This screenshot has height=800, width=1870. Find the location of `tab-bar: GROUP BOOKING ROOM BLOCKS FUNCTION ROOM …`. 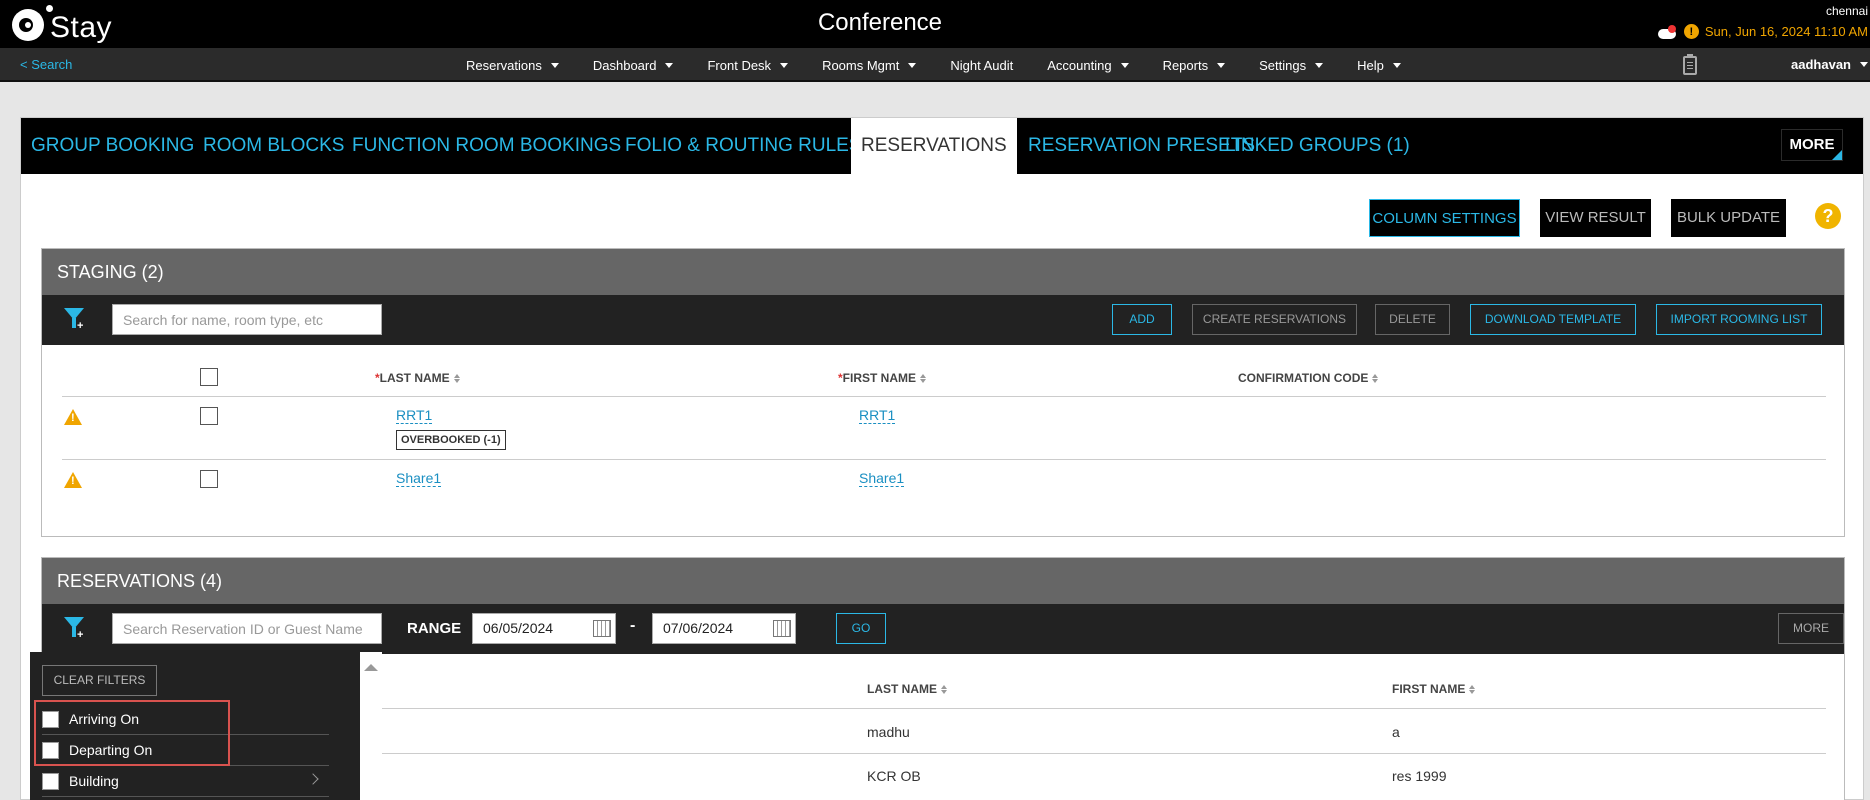

tab-bar: GROUP BOOKING ROOM BLOCKS FUNCTION ROOM … is located at coordinates (942, 146).